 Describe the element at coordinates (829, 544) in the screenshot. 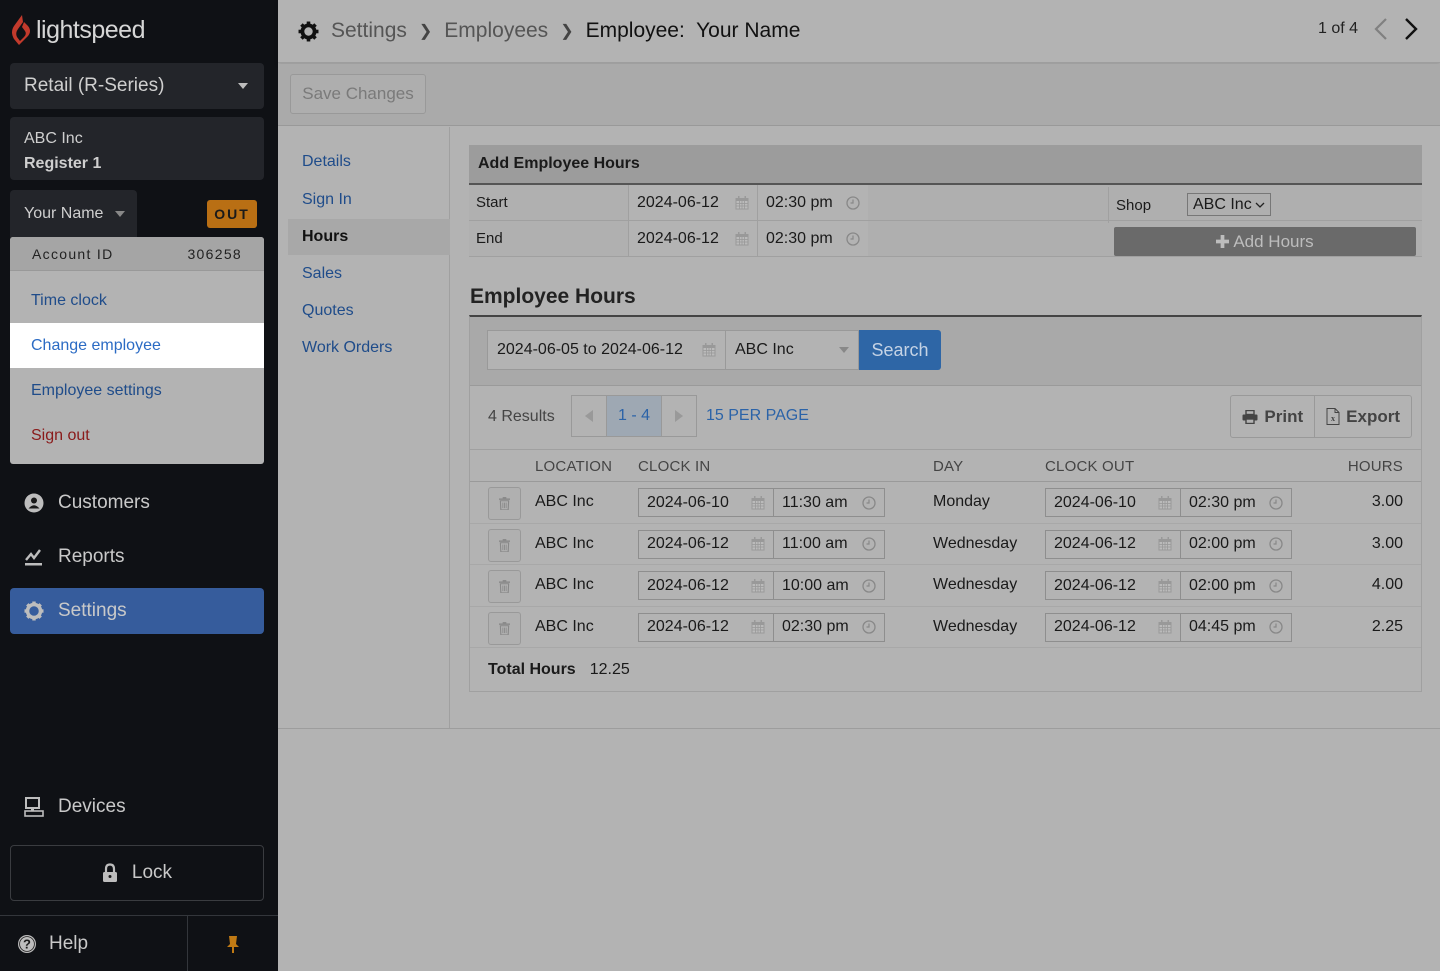

I see `clock-in-time-input: 11:00 am` at that location.